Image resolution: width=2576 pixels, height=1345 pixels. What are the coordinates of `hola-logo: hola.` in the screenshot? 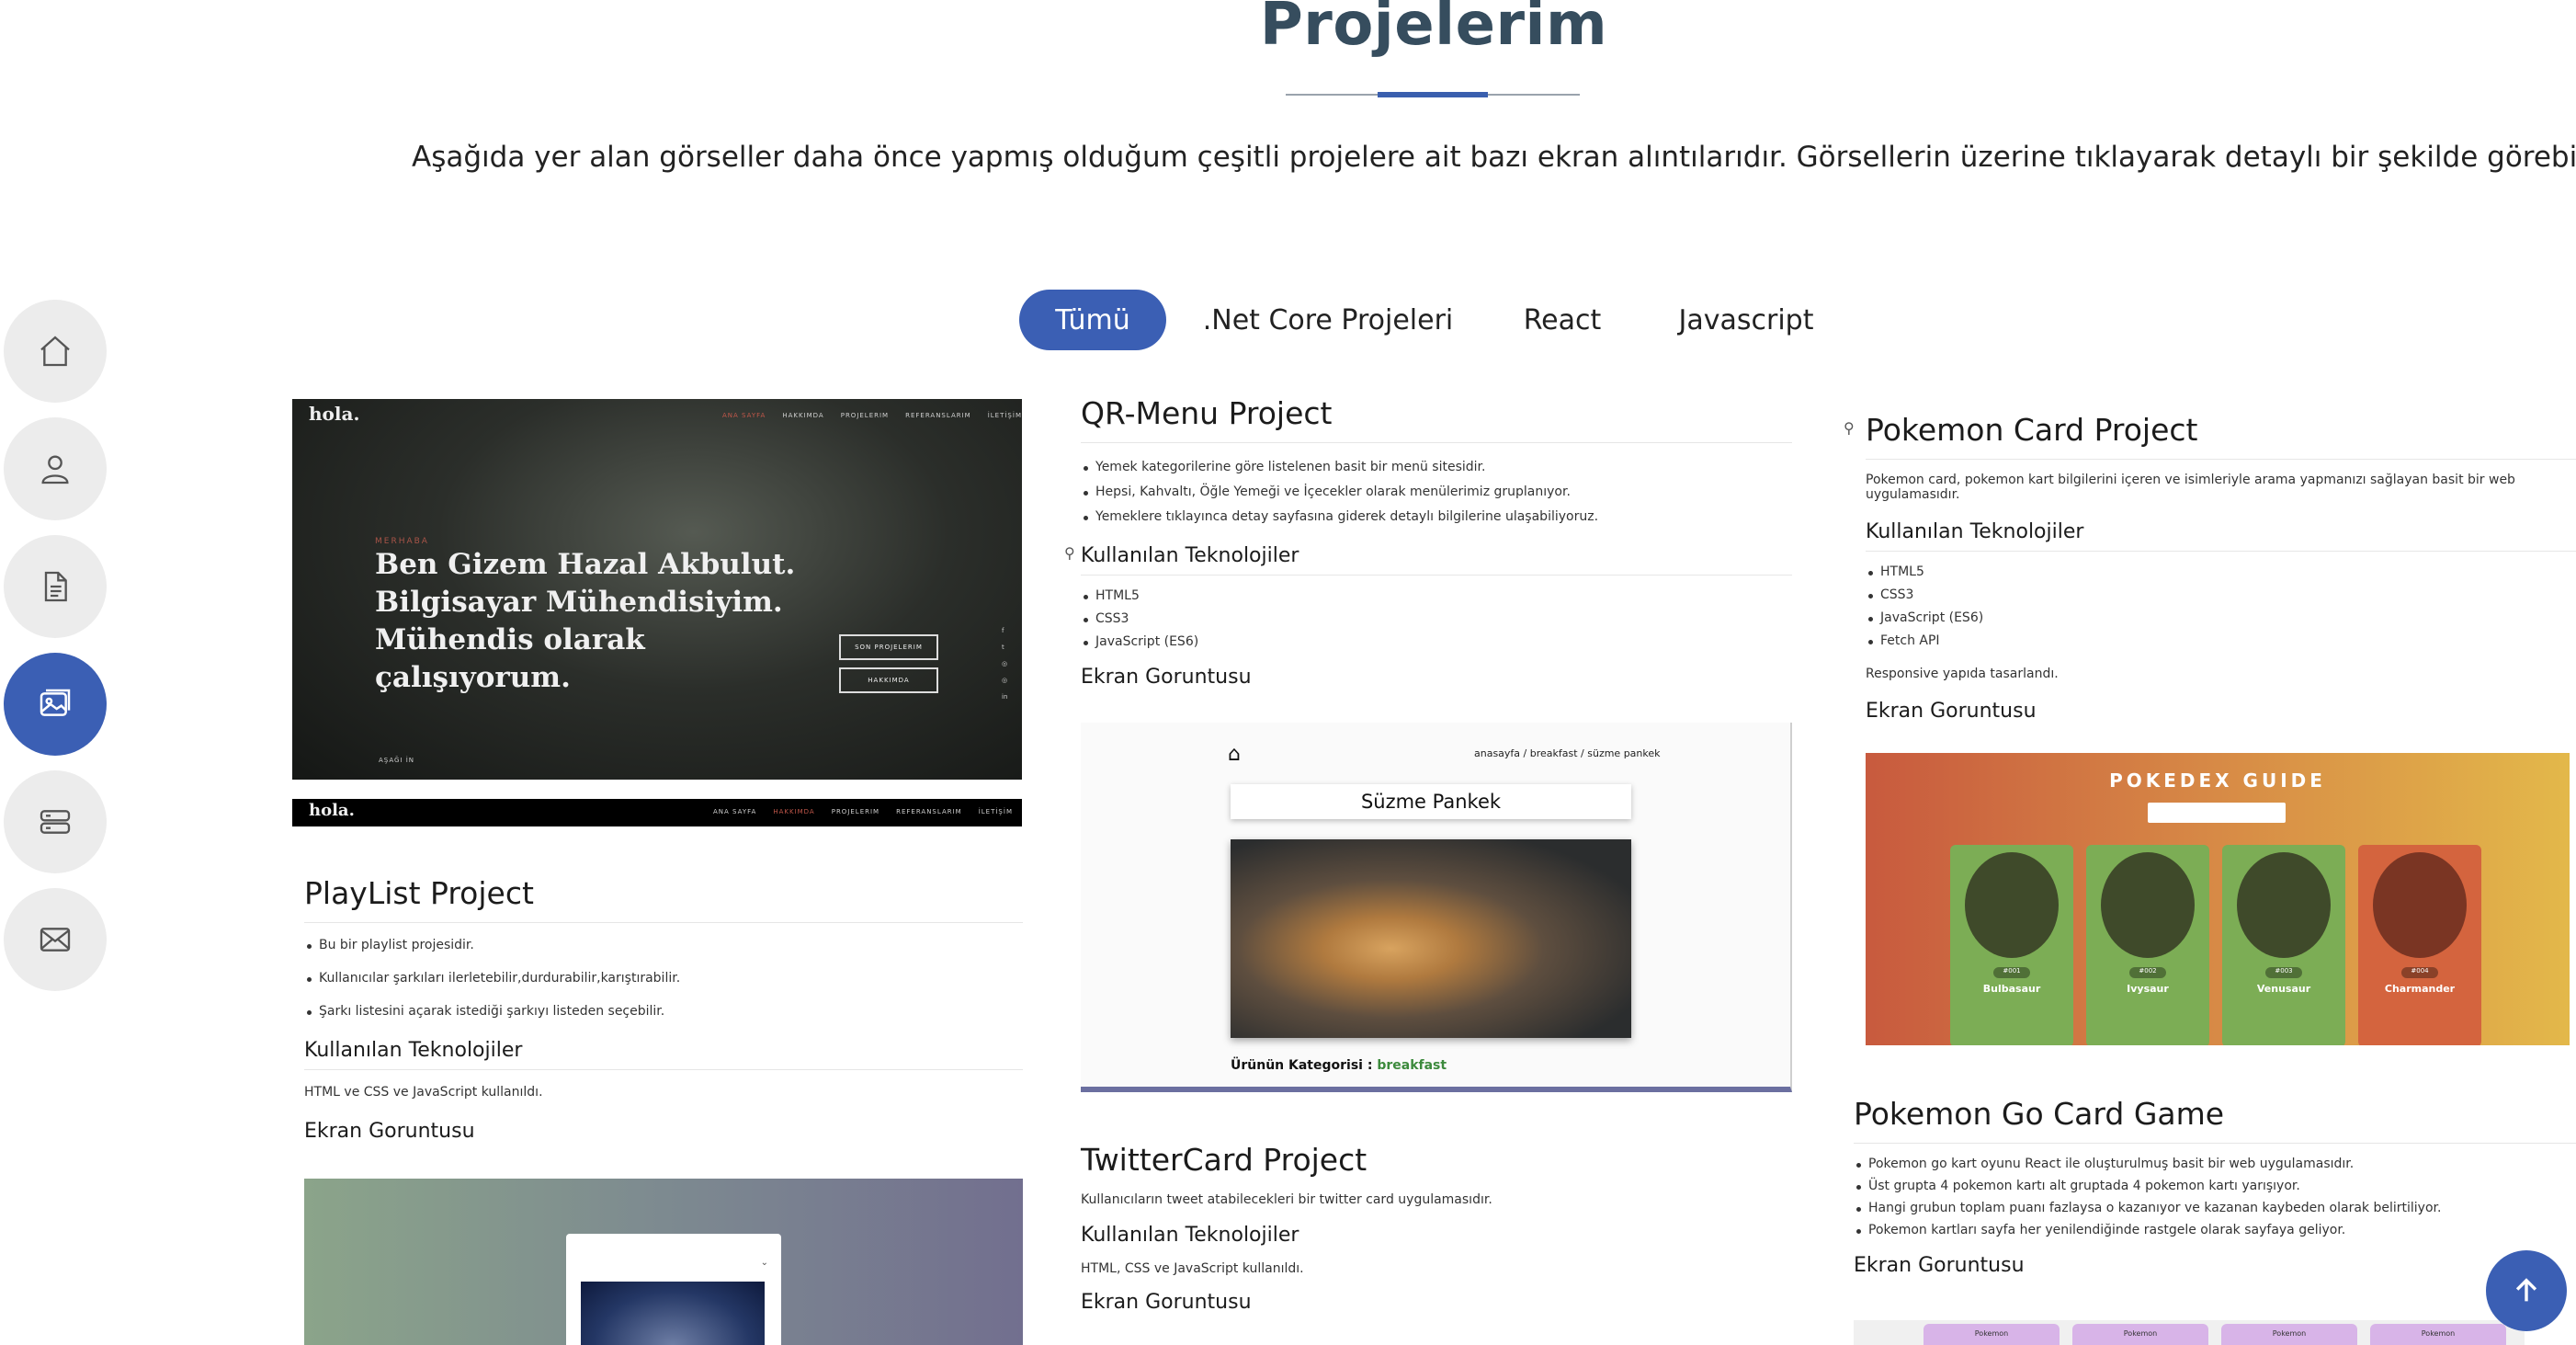 It's located at (334, 414).